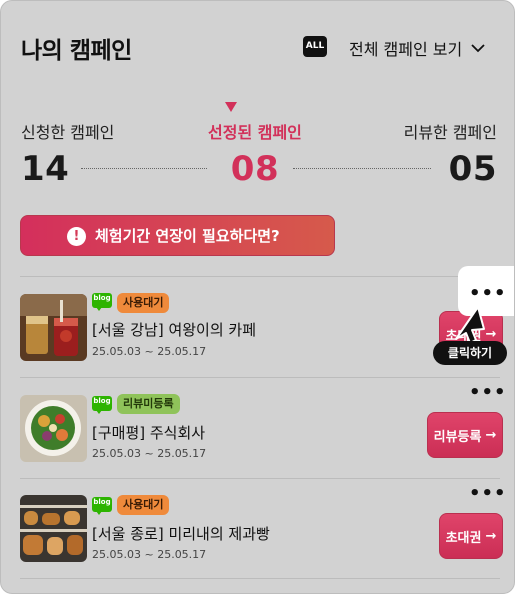 This screenshot has width=515, height=594. I want to click on stat-reviewed-value: 05, so click(472, 169).